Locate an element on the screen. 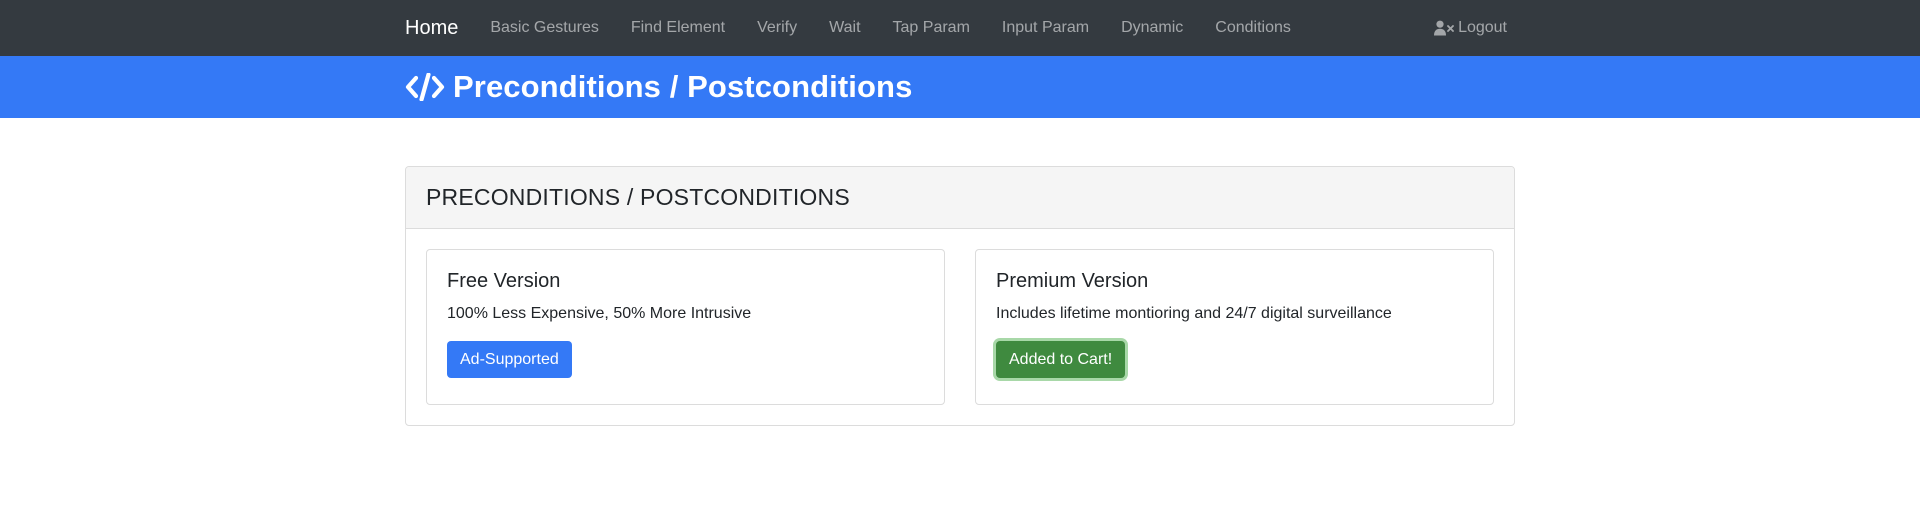  logout-label: Logout is located at coordinates (1482, 27).